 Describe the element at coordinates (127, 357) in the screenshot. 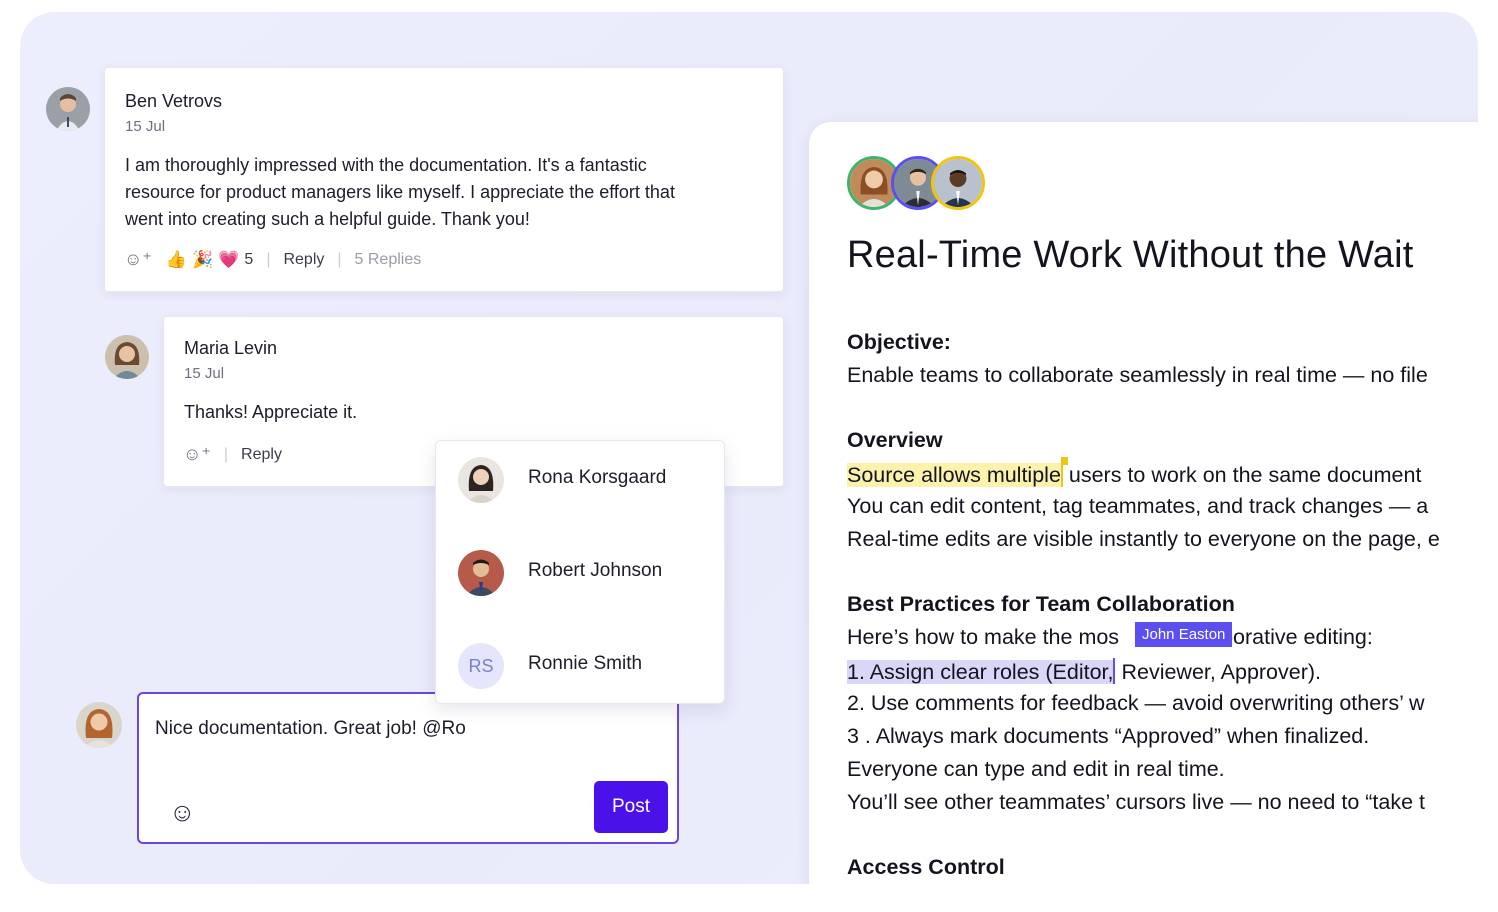

I see `avatar-maria-levin` at that location.